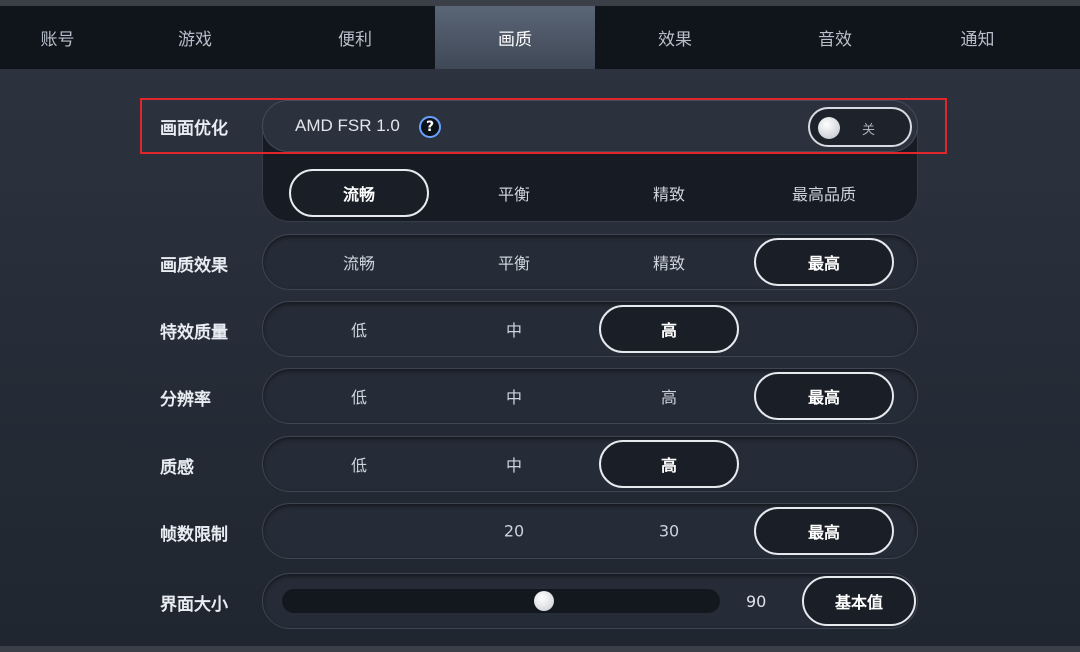 This screenshot has width=1080, height=652. What do you see at coordinates (359, 193) in the screenshot?
I see `fsr-preset-smooth: 流畅` at bounding box center [359, 193].